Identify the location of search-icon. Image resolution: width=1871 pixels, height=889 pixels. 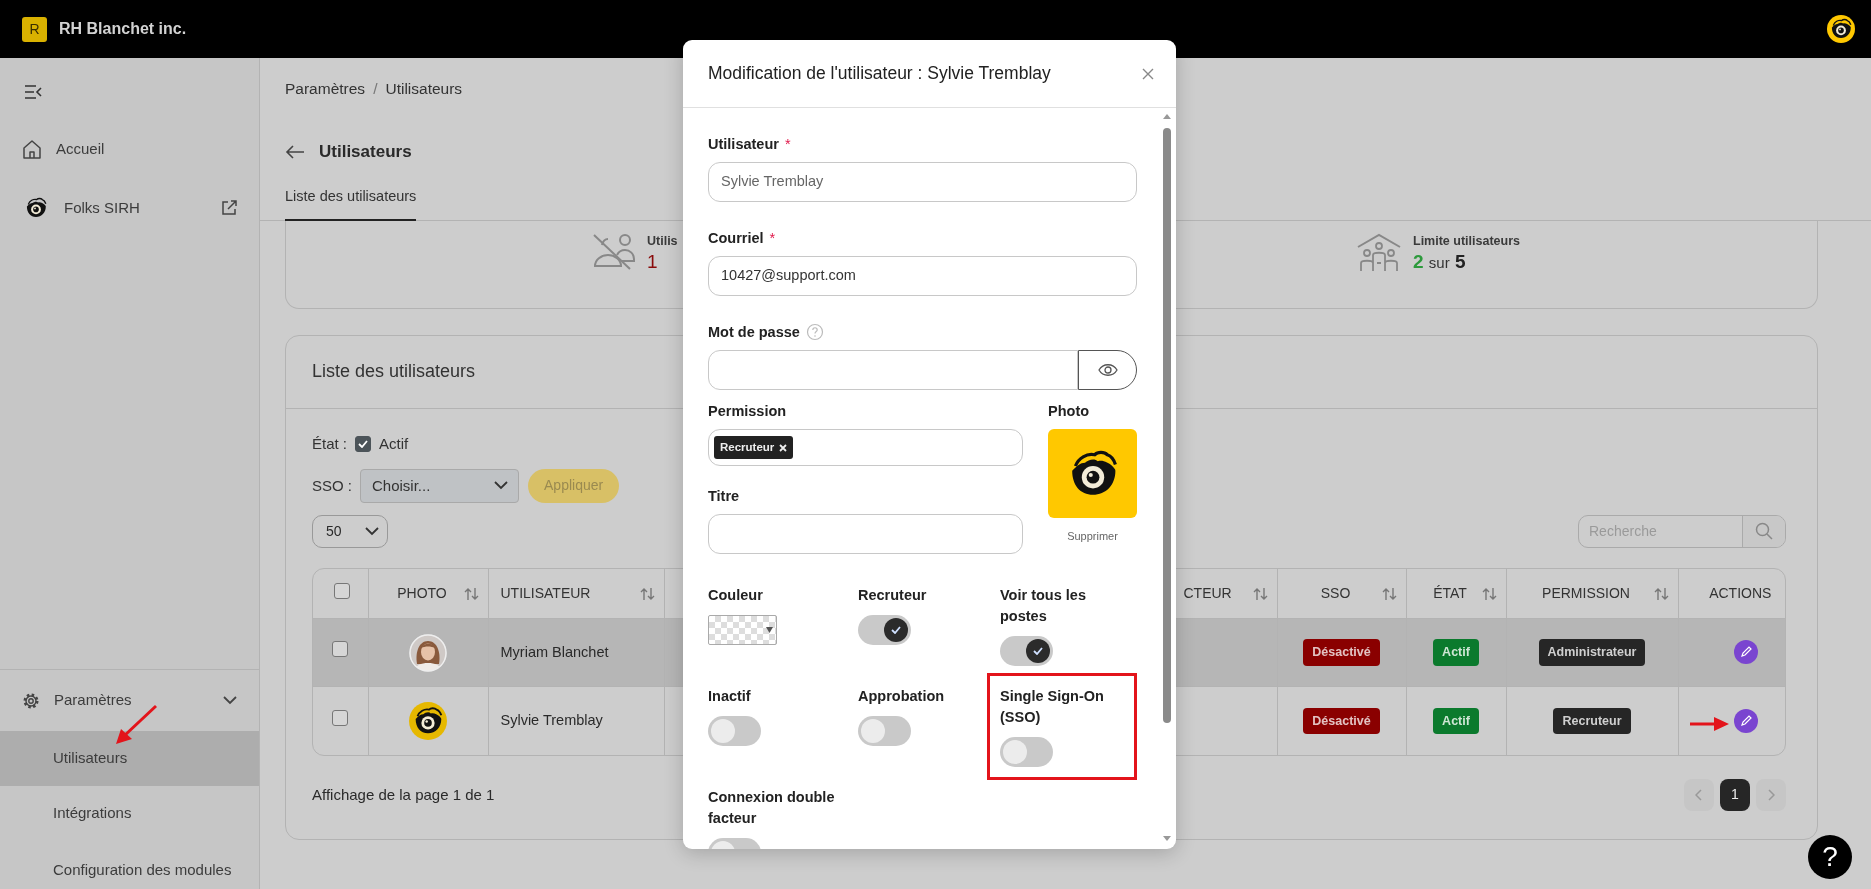
(1764, 531).